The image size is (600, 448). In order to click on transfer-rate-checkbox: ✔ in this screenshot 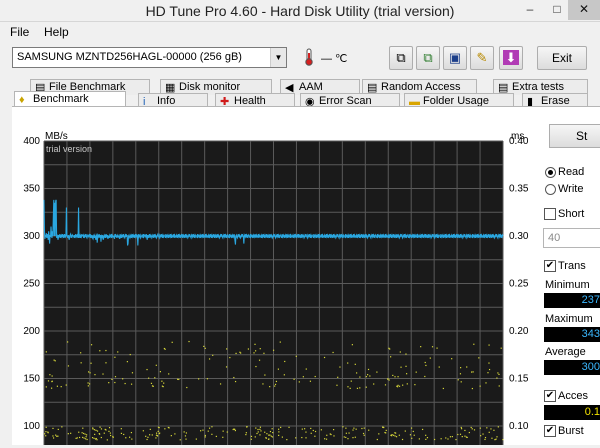, I will do `click(550, 266)`.